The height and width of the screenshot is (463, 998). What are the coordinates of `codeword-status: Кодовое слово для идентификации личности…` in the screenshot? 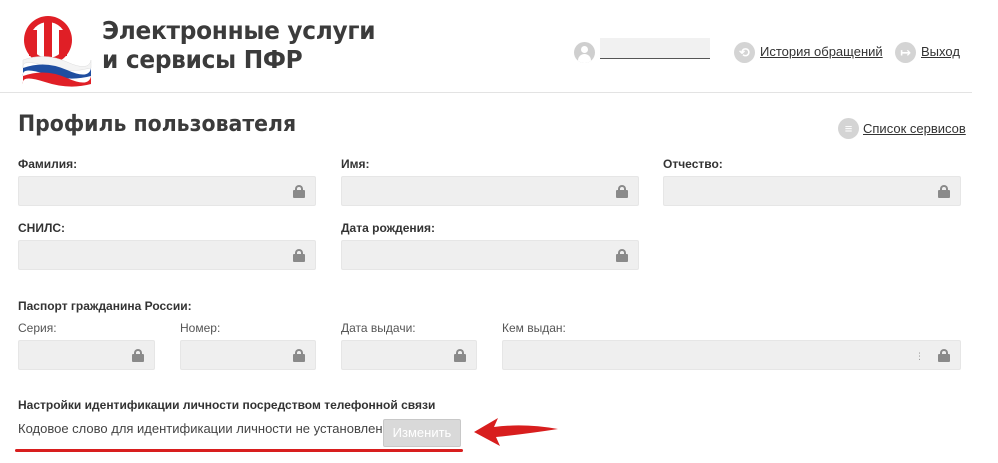 It's located at (206, 428).